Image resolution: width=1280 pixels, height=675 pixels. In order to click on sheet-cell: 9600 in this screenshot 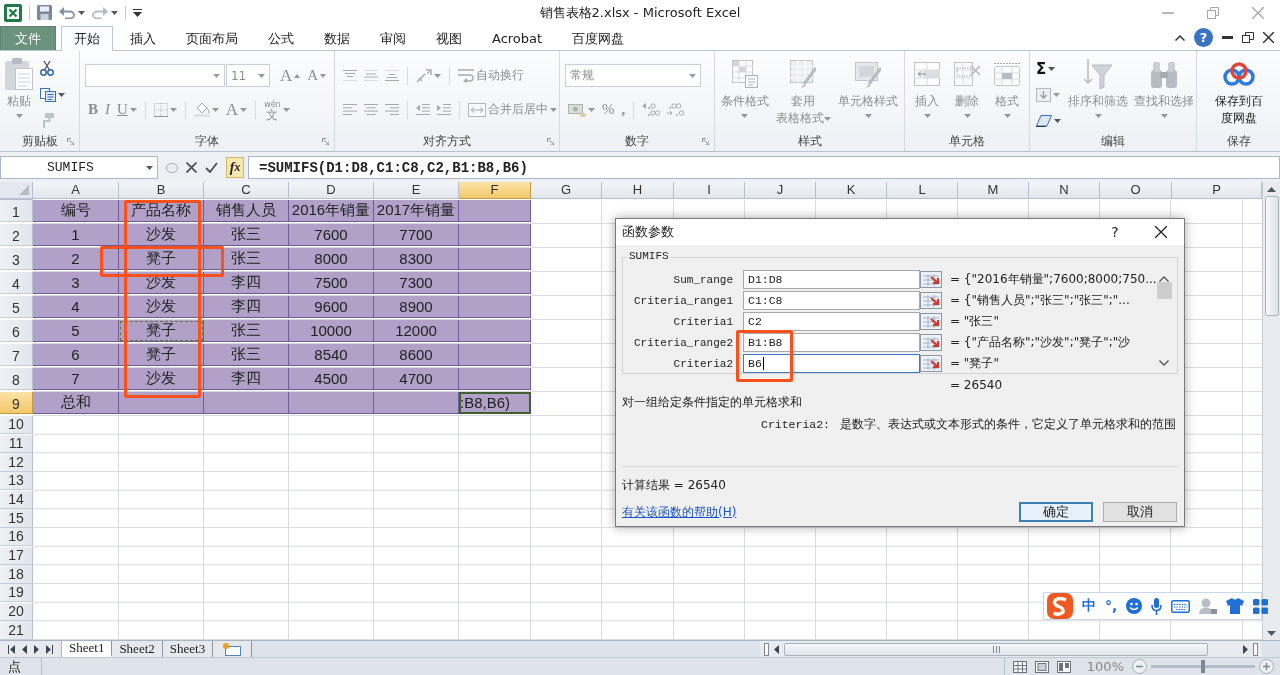, I will do `click(331, 307)`.